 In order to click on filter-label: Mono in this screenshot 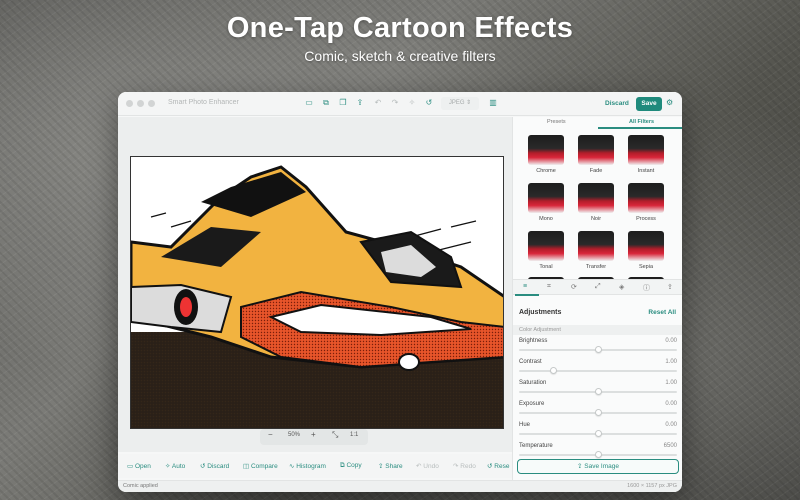, I will do `click(546, 219)`.